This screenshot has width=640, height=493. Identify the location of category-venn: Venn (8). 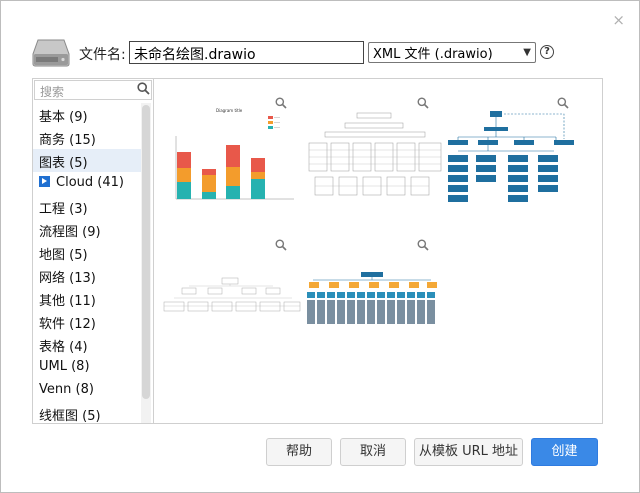
(87, 390).